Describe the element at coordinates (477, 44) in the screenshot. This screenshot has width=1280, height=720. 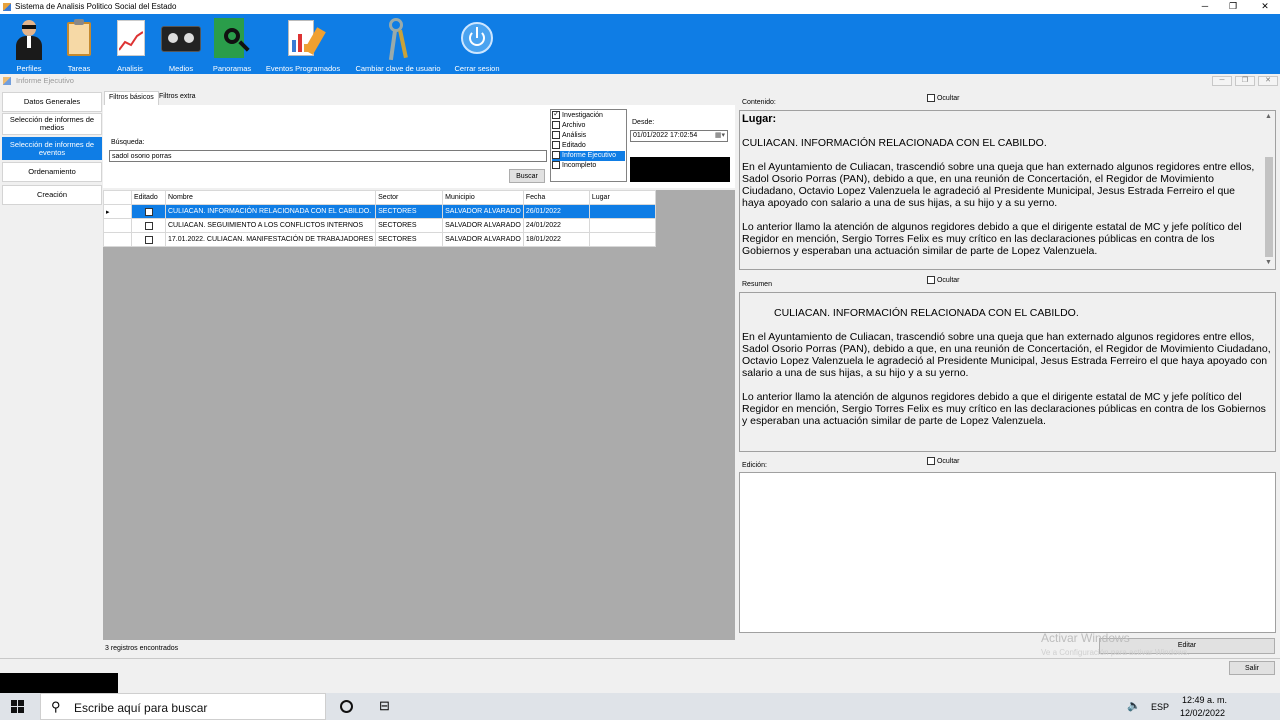
I see `ribbon-cerrar-sesion-button: Cerrar sesion` at that location.